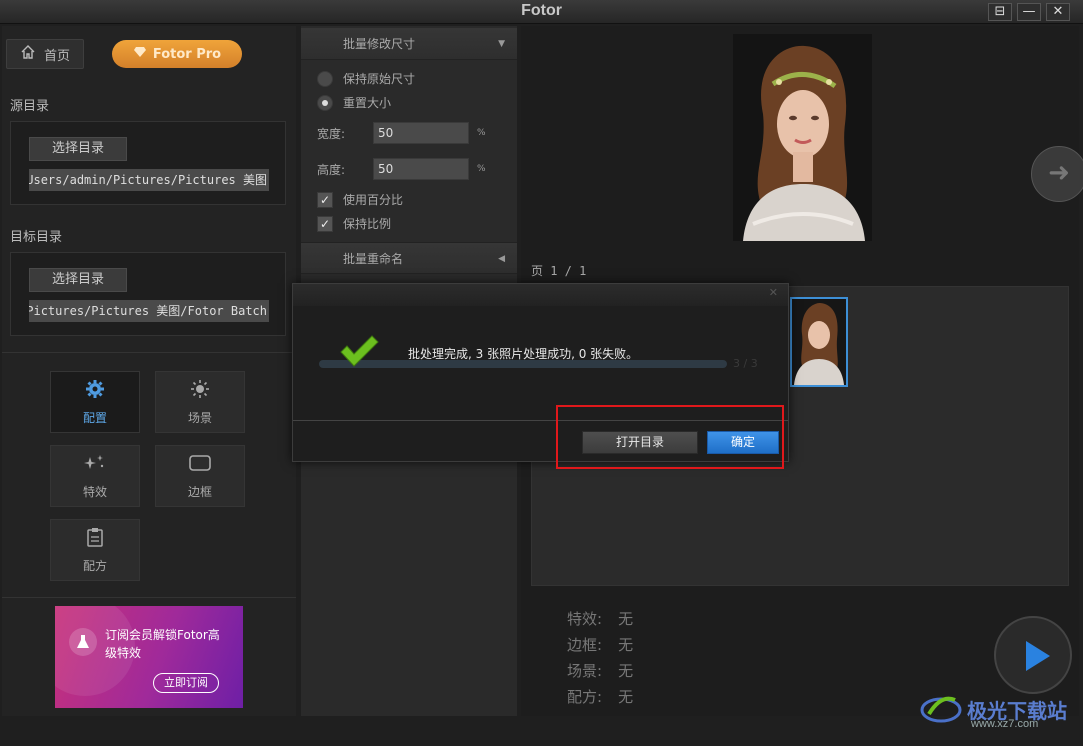  Describe the element at coordinates (162, 644) in the screenshot. I see `banner-text: 订阅会员解锁Fotor高级特效` at that location.